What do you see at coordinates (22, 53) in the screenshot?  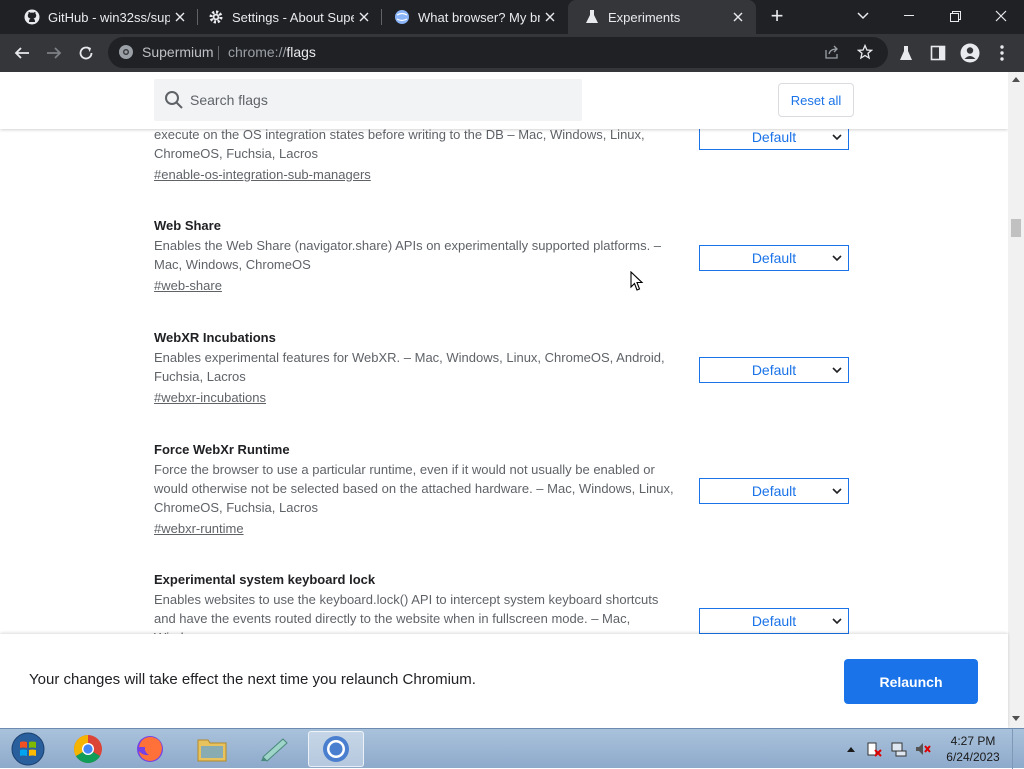 I see `back-button` at bounding box center [22, 53].